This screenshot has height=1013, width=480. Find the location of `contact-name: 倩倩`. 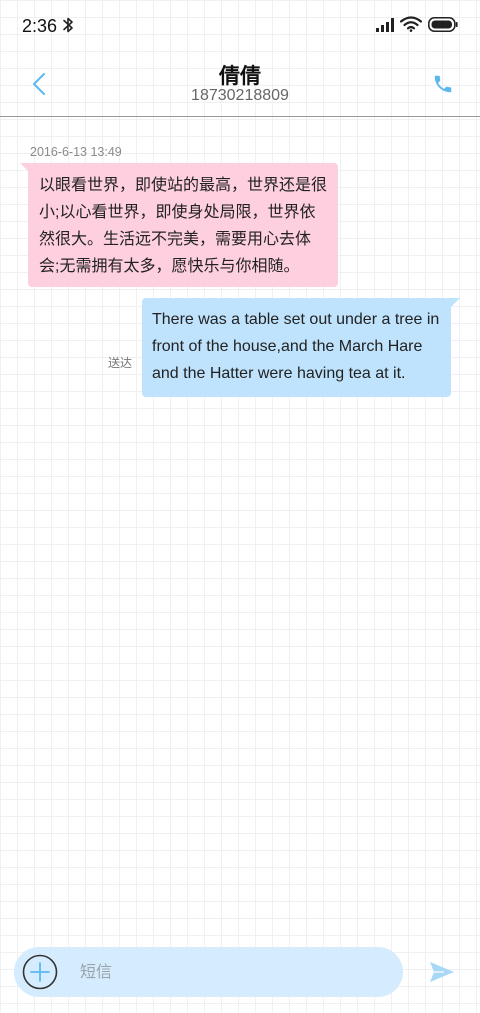

contact-name: 倩倩 is located at coordinates (240, 76).